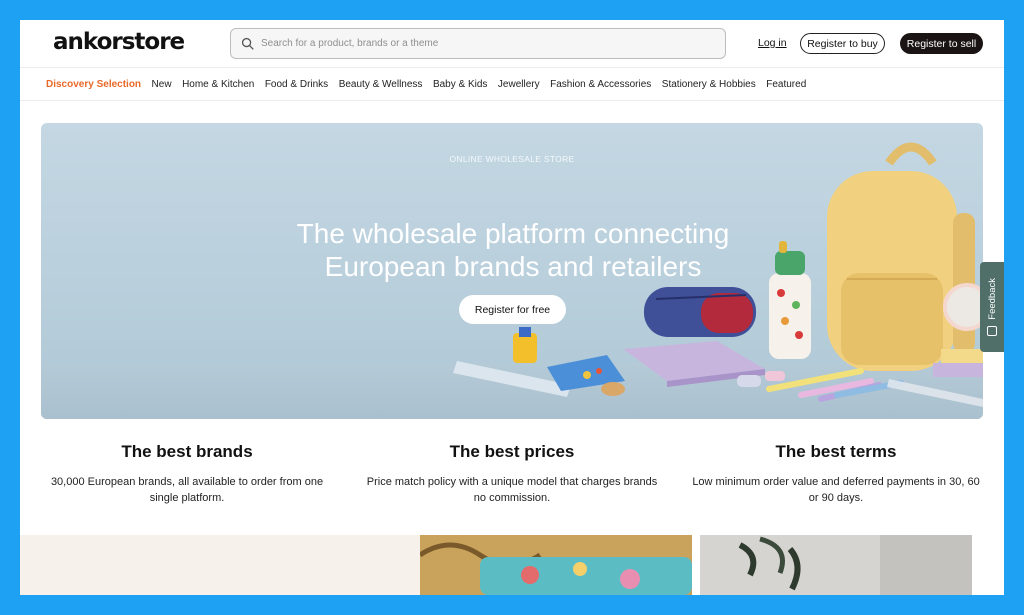 This screenshot has height=615, width=1024. I want to click on textile-image, so click(556, 565).